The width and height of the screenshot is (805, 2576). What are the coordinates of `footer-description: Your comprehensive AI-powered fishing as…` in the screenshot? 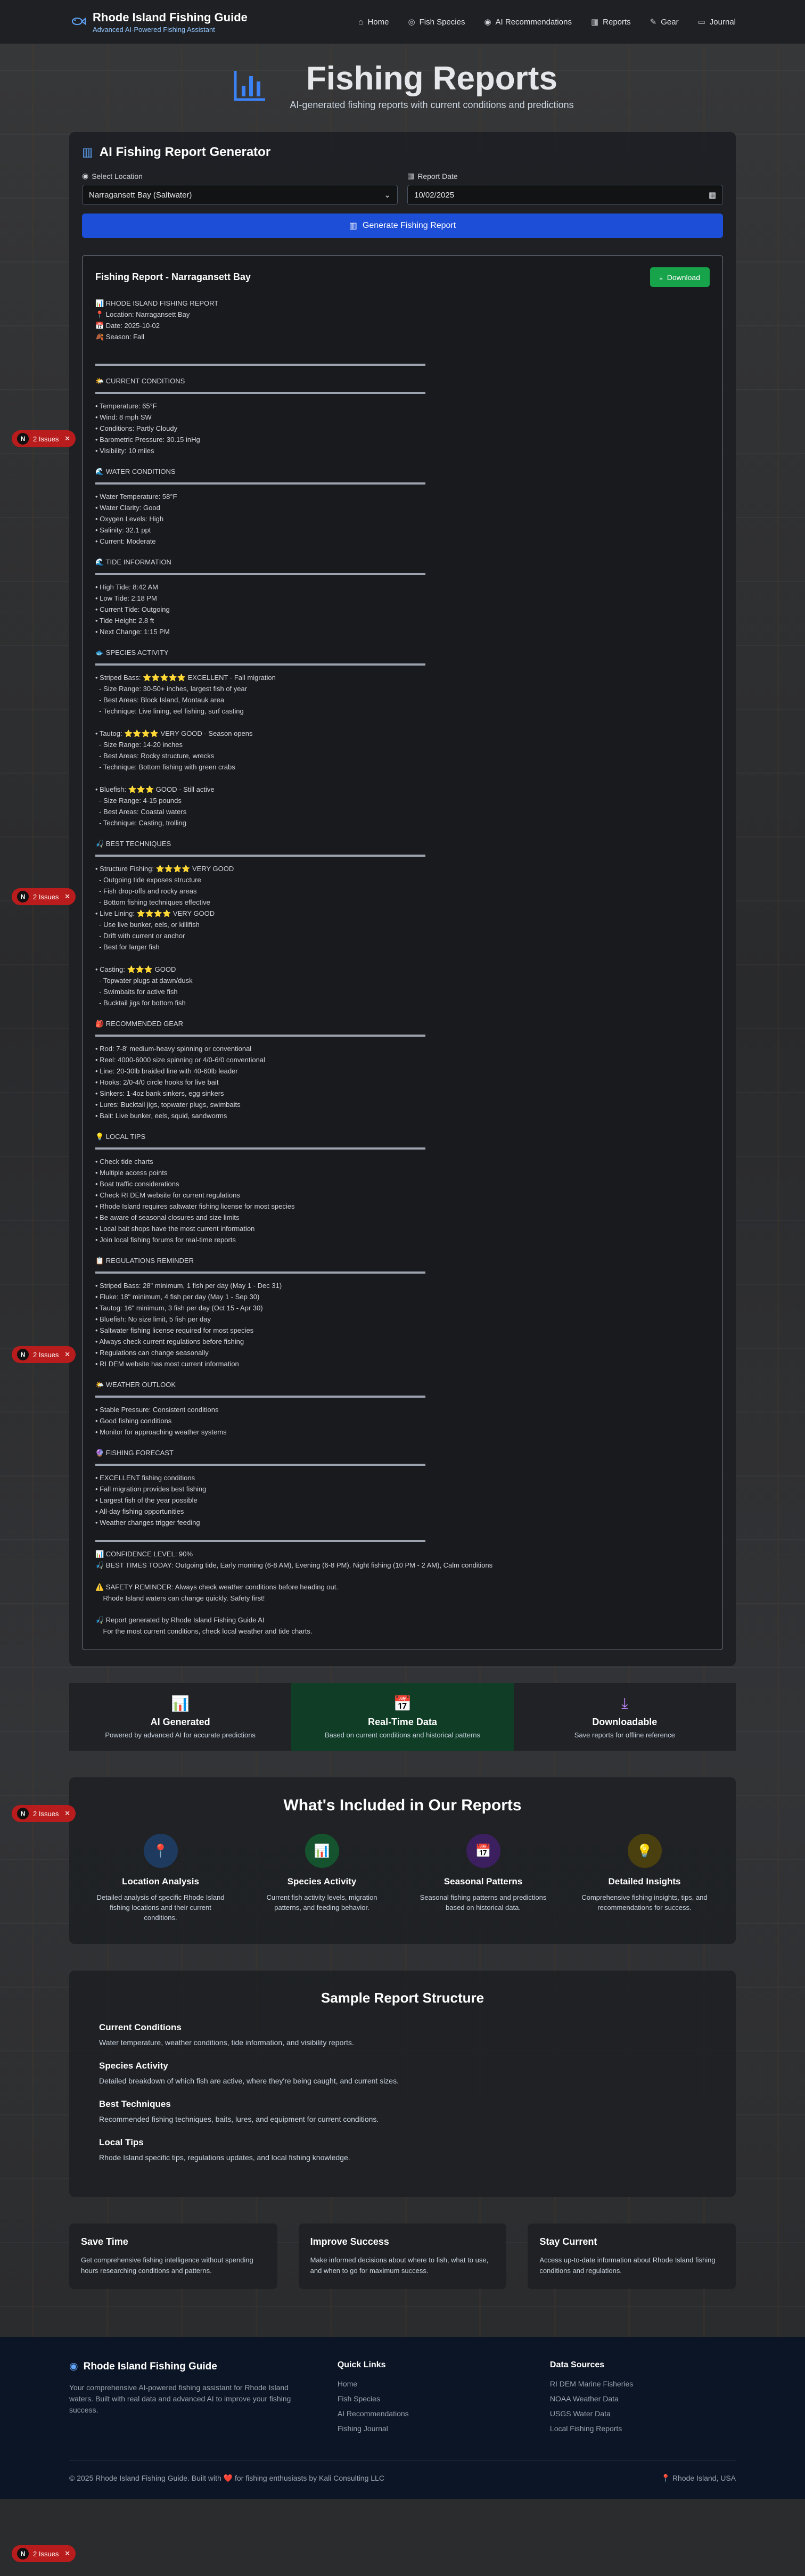 It's located at (180, 2398).